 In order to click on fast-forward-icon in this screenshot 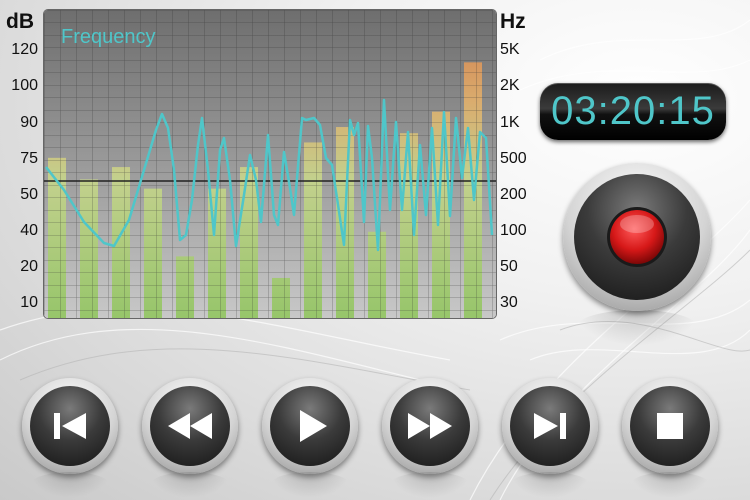, I will do `click(430, 426)`.